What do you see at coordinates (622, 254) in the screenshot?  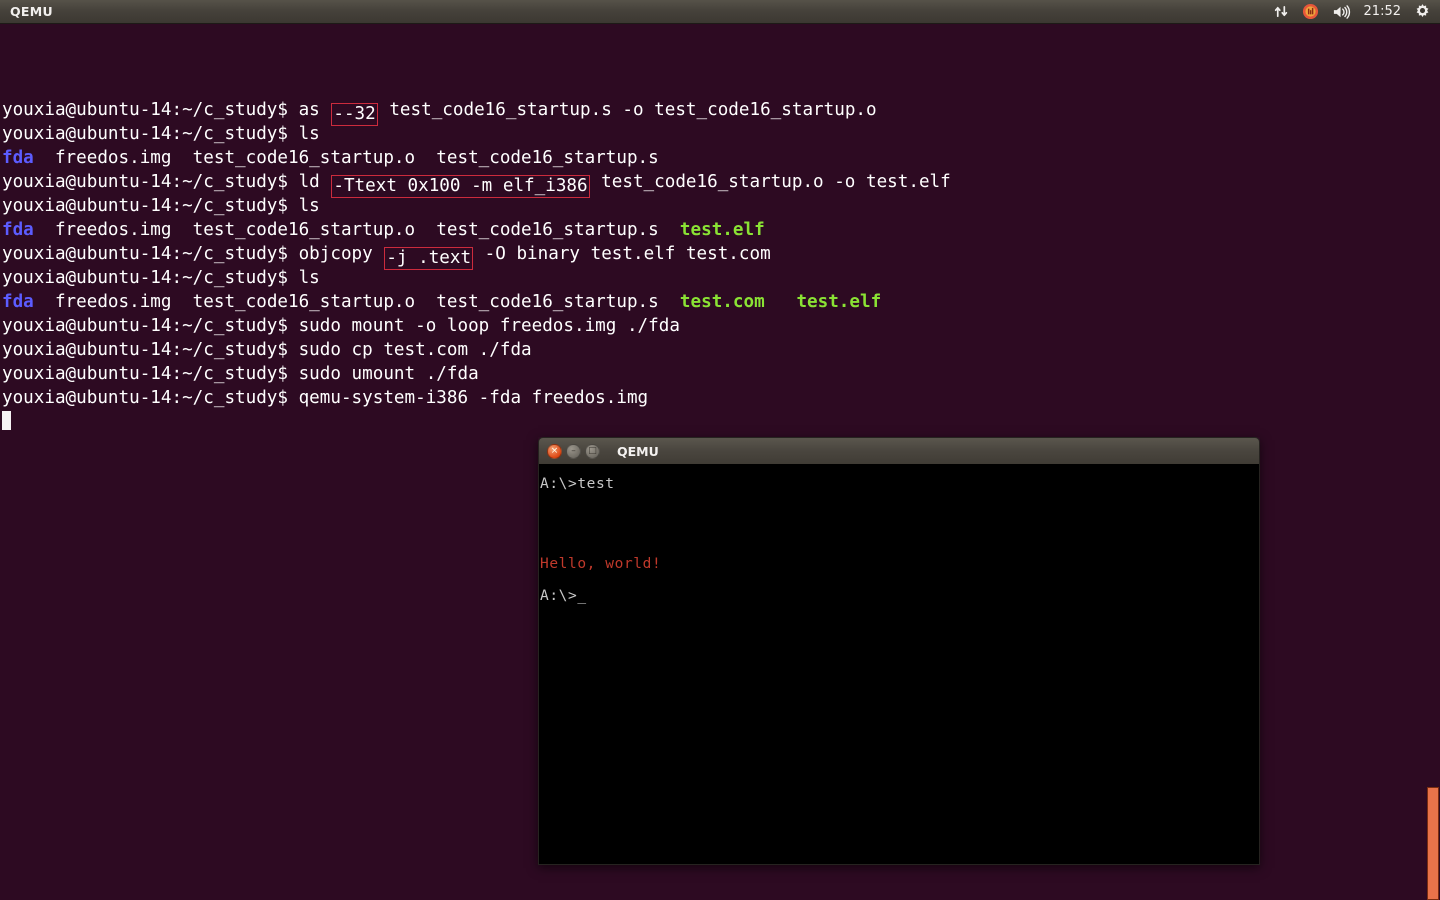 I see `command-text: -O binary test.elf test.com` at bounding box center [622, 254].